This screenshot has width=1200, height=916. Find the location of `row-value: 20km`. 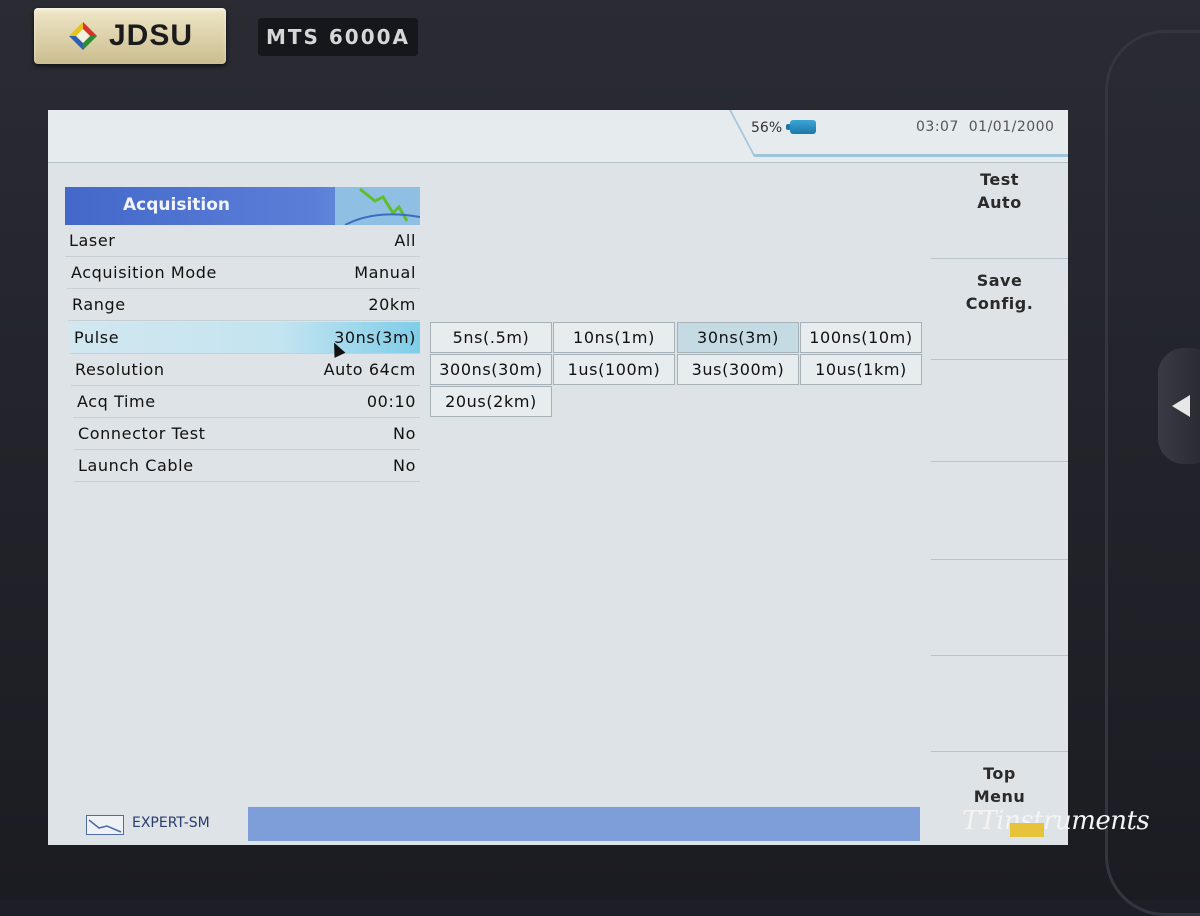

row-value: 20km is located at coordinates (392, 304).